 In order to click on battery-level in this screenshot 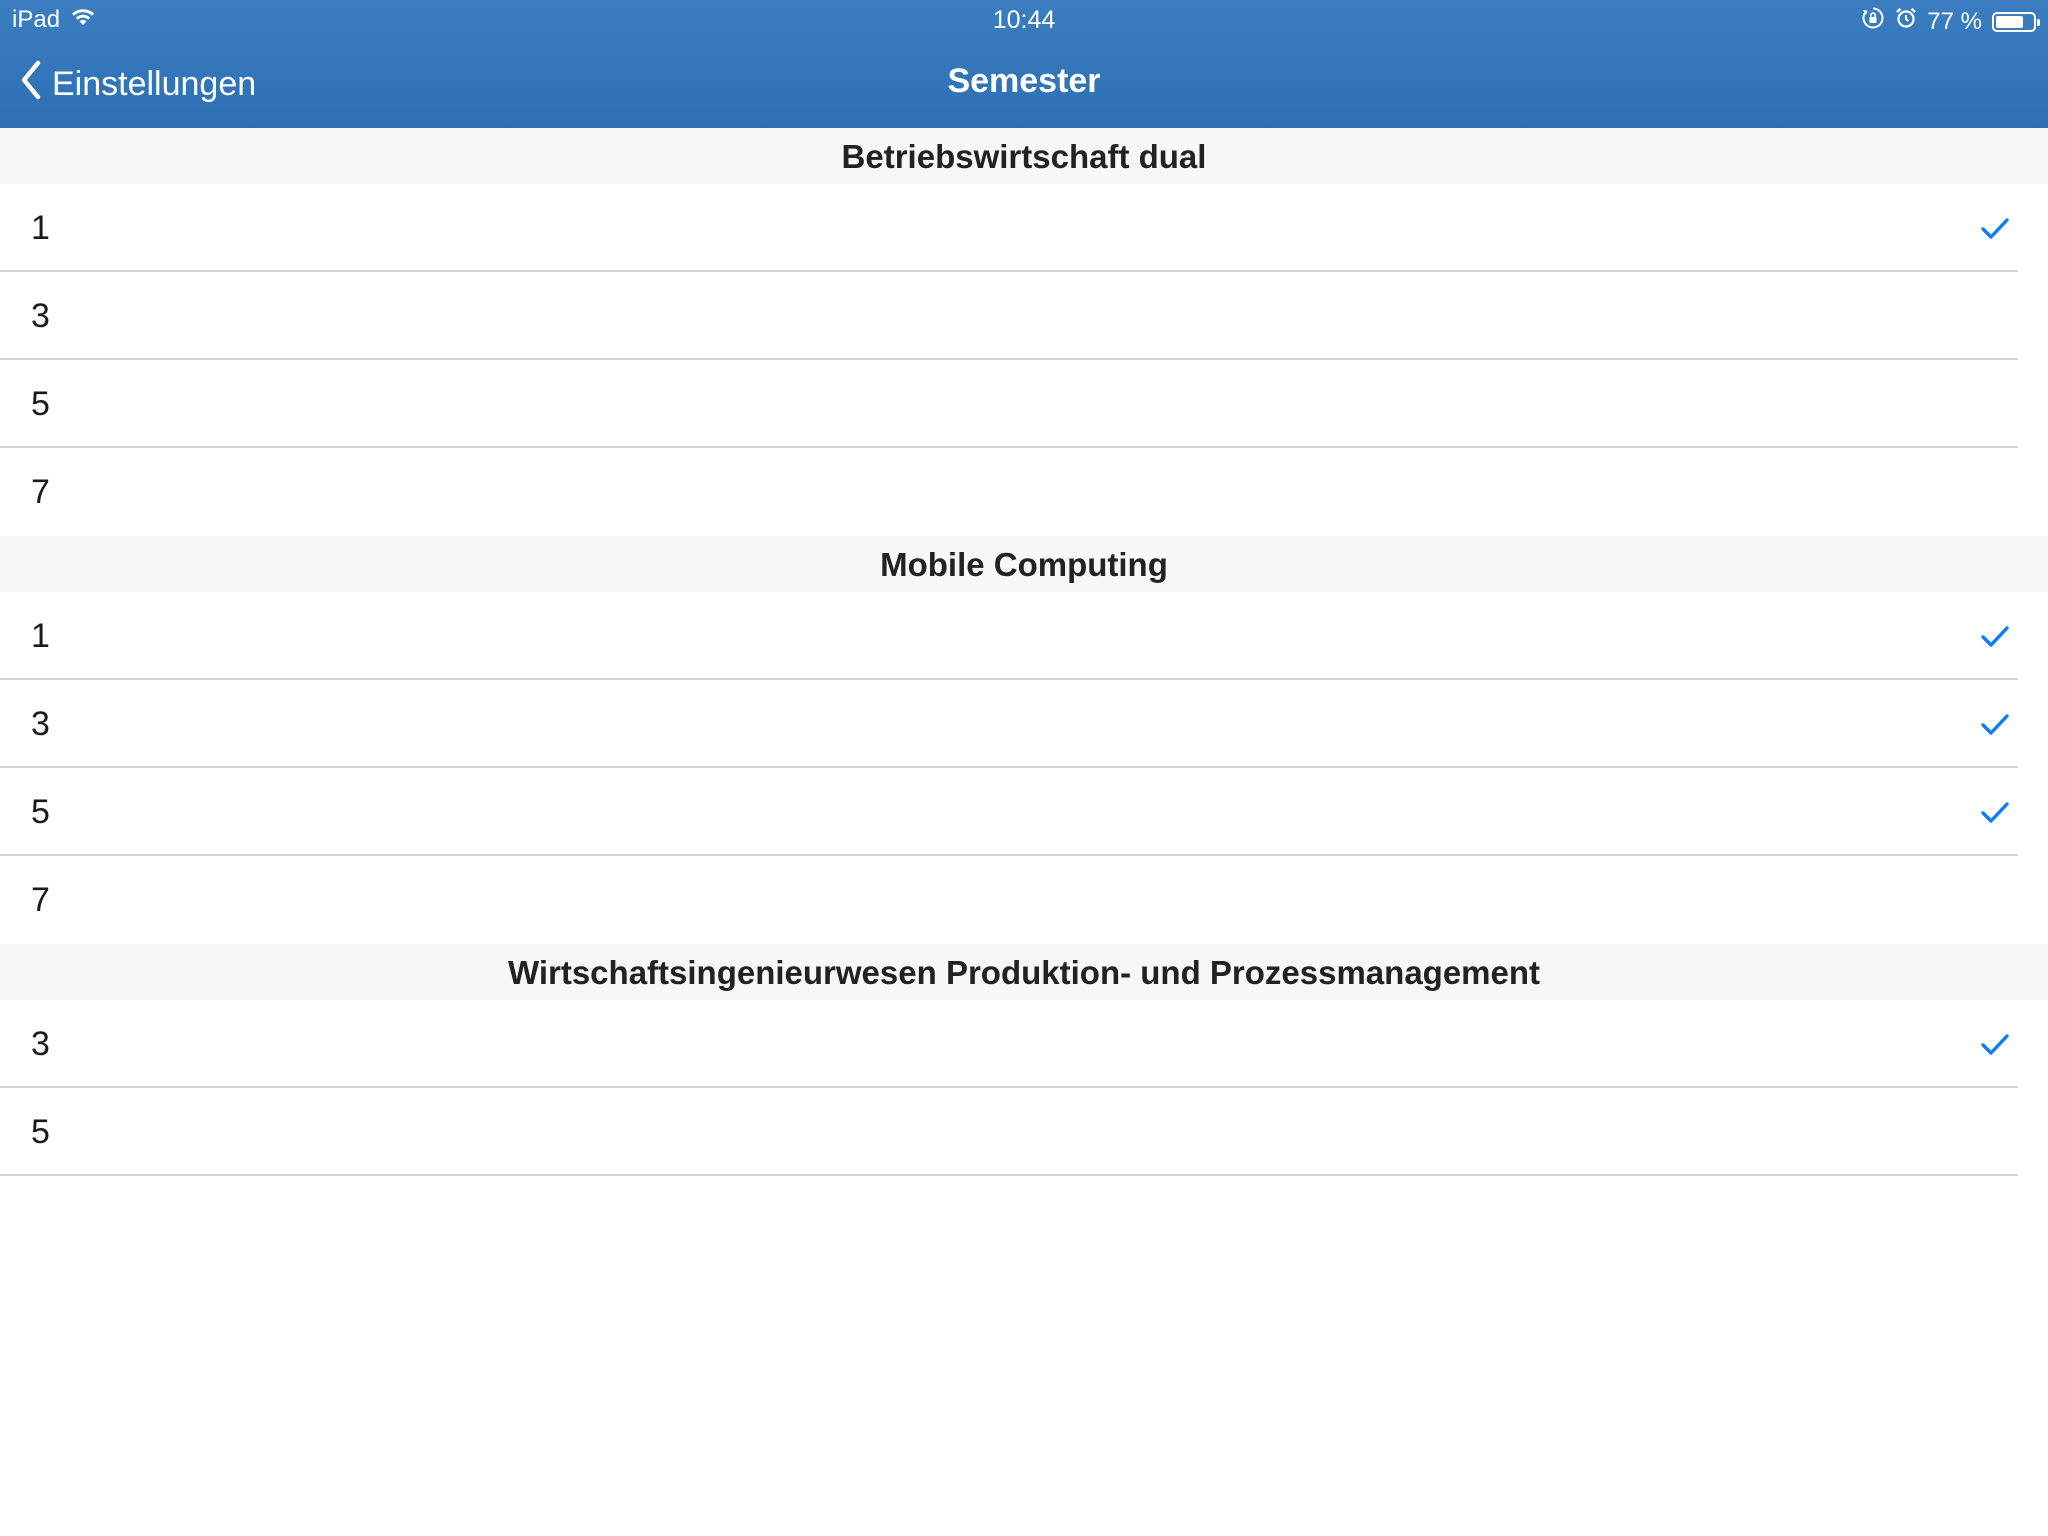, I will do `click(2009, 21)`.